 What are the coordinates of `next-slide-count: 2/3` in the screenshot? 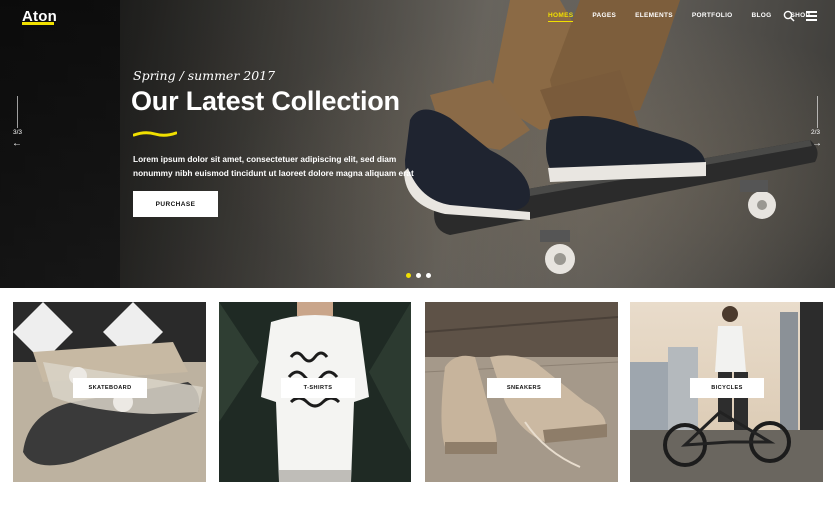 It's located at (816, 132).